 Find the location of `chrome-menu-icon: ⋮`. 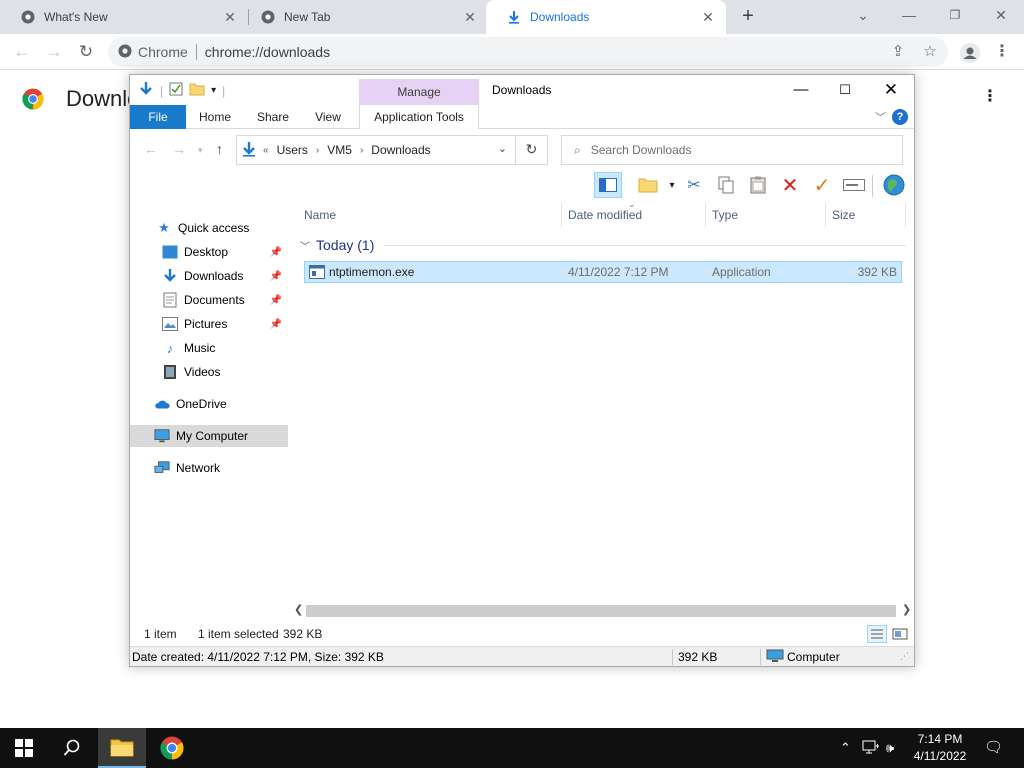

chrome-menu-icon: ⋮ is located at coordinates (1002, 52).